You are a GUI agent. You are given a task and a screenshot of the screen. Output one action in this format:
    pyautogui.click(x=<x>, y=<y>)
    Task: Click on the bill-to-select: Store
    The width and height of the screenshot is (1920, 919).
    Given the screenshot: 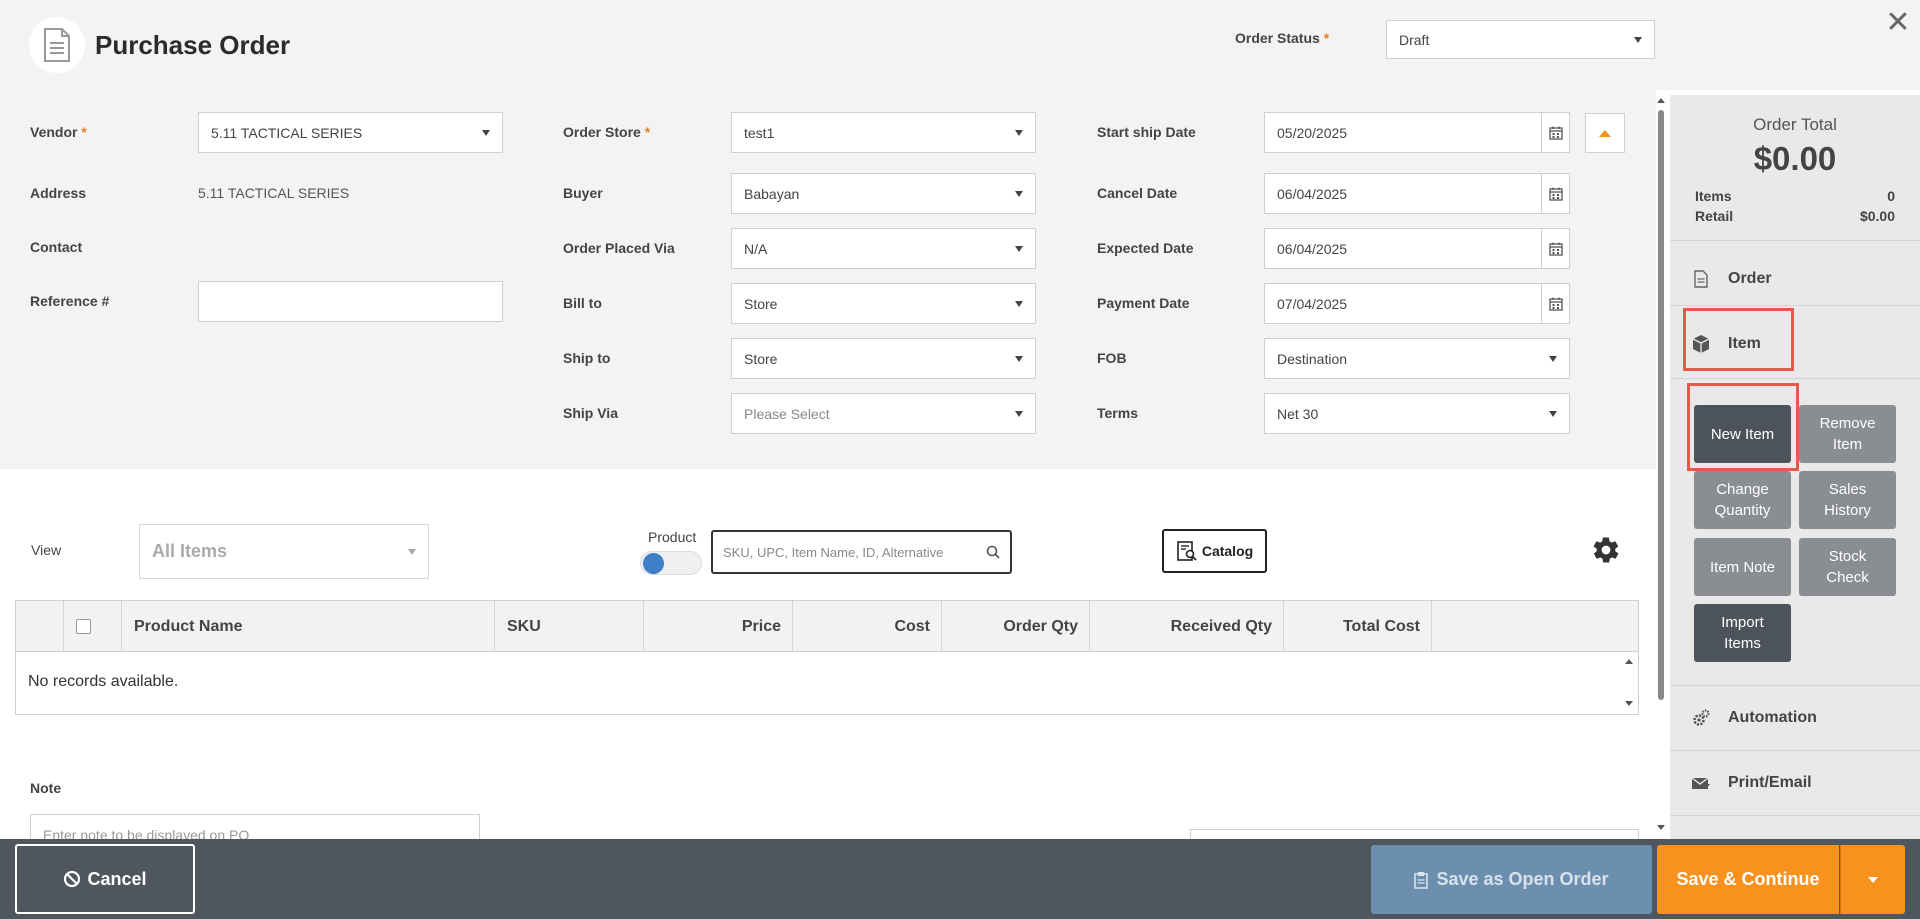 What is the action you would take?
    pyautogui.click(x=883, y=303)
    